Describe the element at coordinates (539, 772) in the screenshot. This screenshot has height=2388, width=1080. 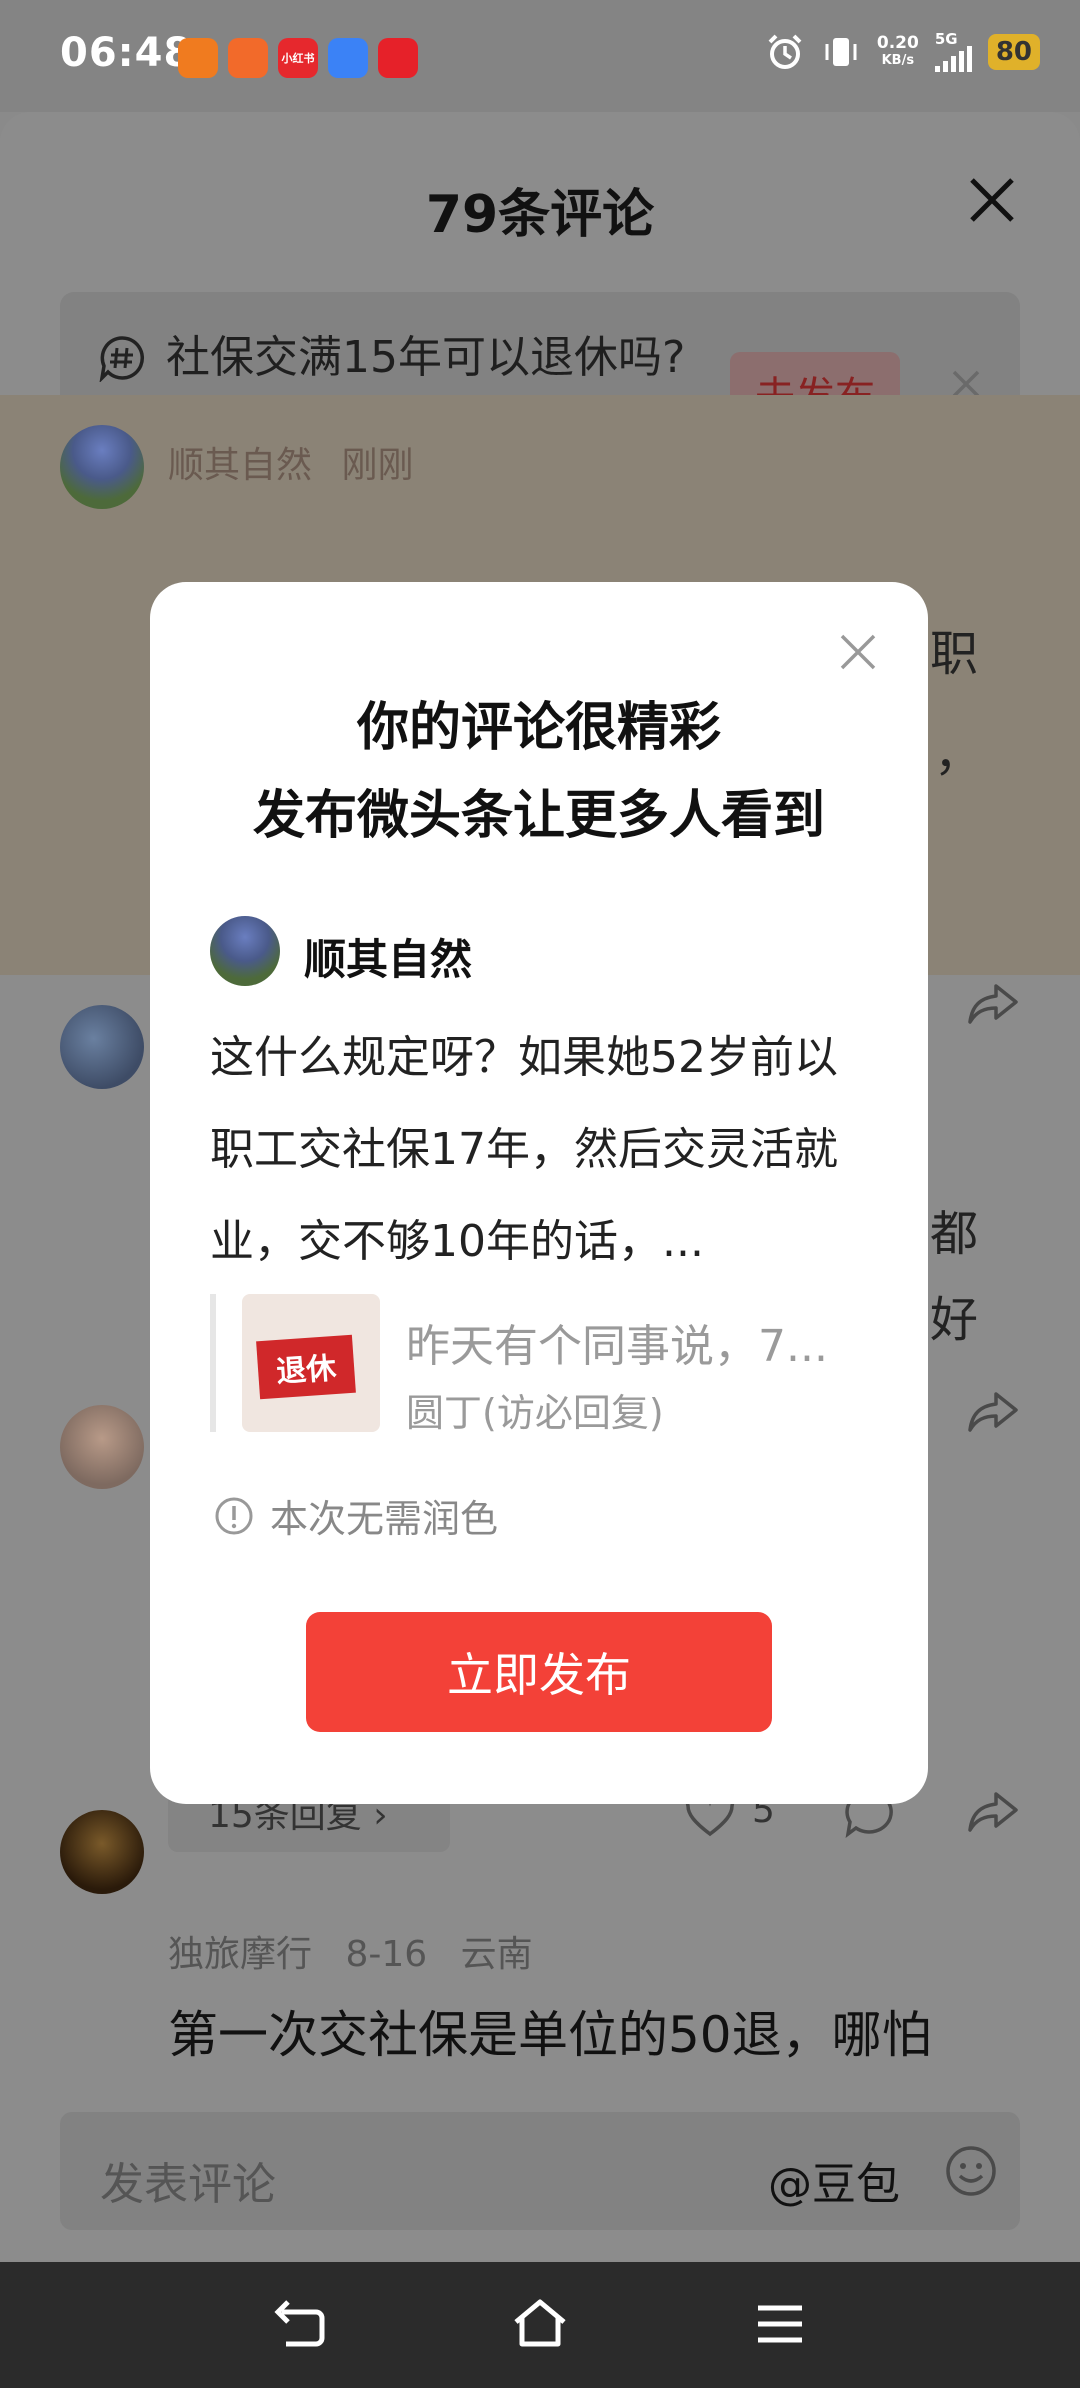
I see `dialog-title: 你的评论很精彩 发布微头条让更多人看到` at that location.